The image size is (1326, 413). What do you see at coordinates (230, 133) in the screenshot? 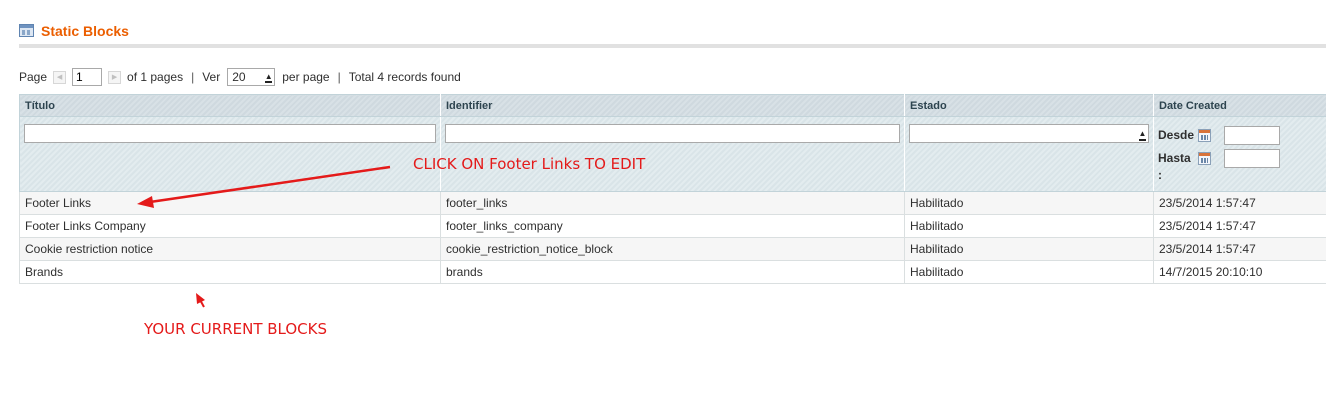
I see `title-filter-input` at bounding box center [230, 133].